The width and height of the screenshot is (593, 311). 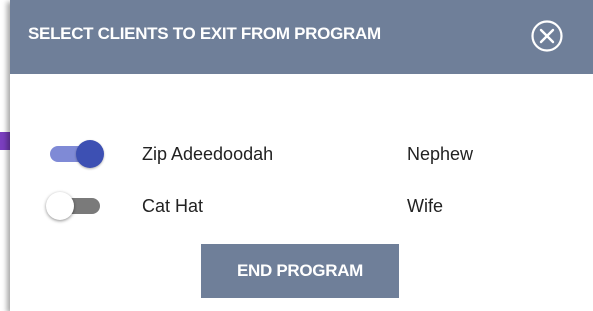 What do you see at coordinates (301, 206) in the screenshot?
I see `client-row: Cat Hat Wife` at bounding box center [301, 206].